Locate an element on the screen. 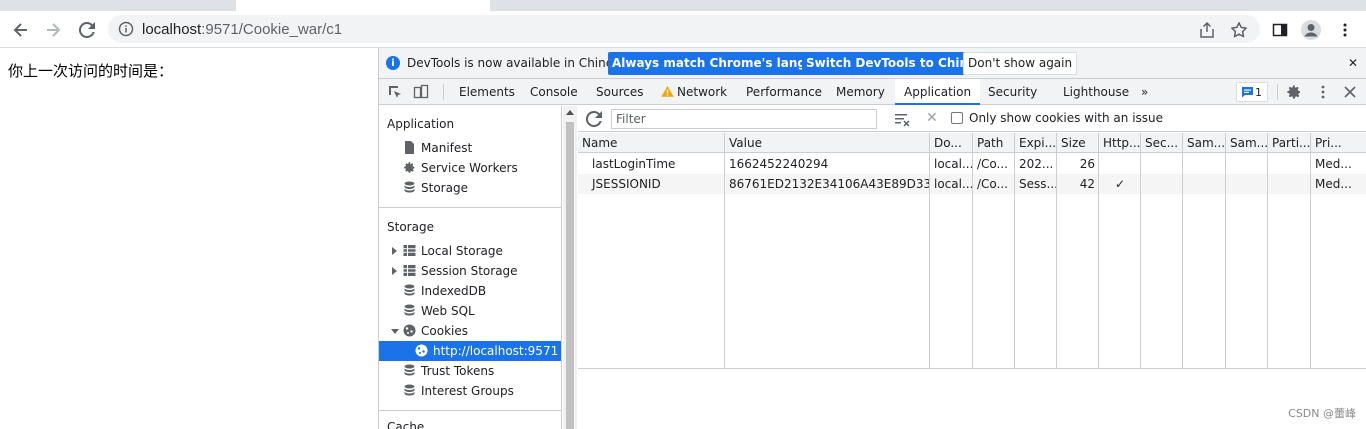  site-info-icon is located at coordinates (126, 29).